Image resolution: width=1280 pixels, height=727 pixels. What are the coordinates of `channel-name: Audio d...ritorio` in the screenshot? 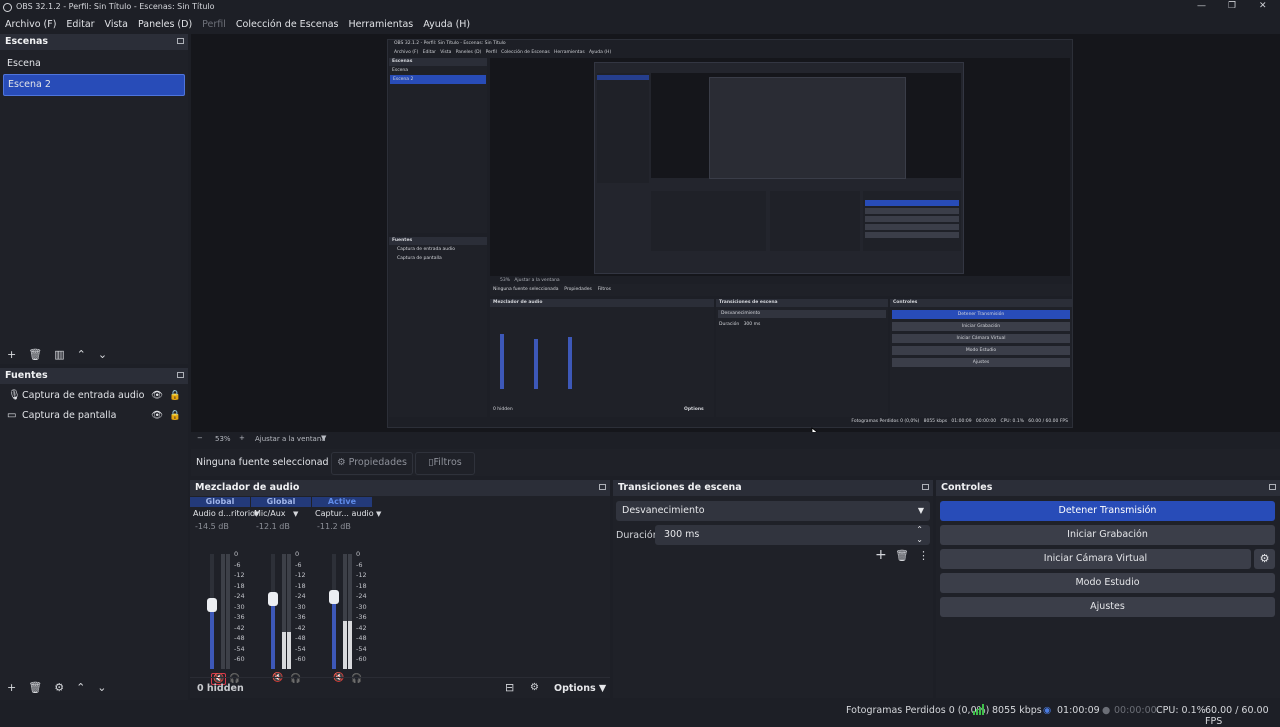 It's located at (224, 513).